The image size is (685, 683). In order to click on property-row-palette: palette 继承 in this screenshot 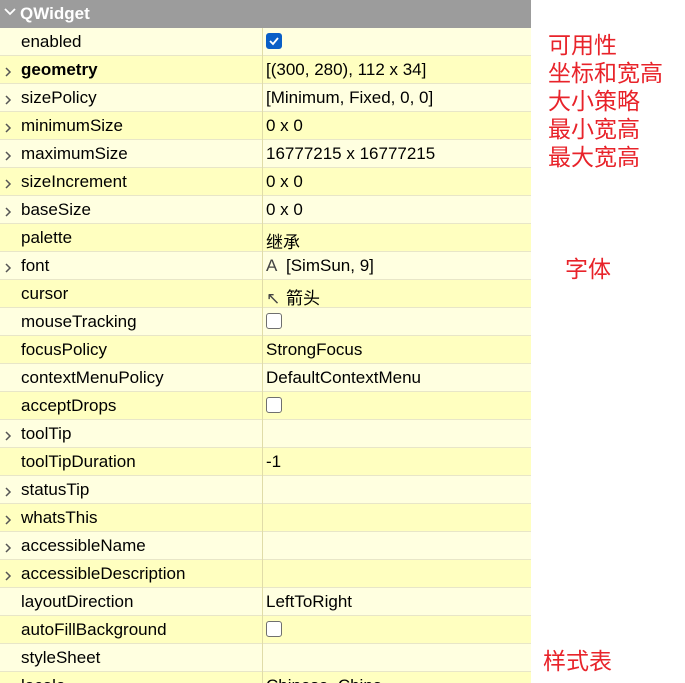, I will do `click(265, 238)`.